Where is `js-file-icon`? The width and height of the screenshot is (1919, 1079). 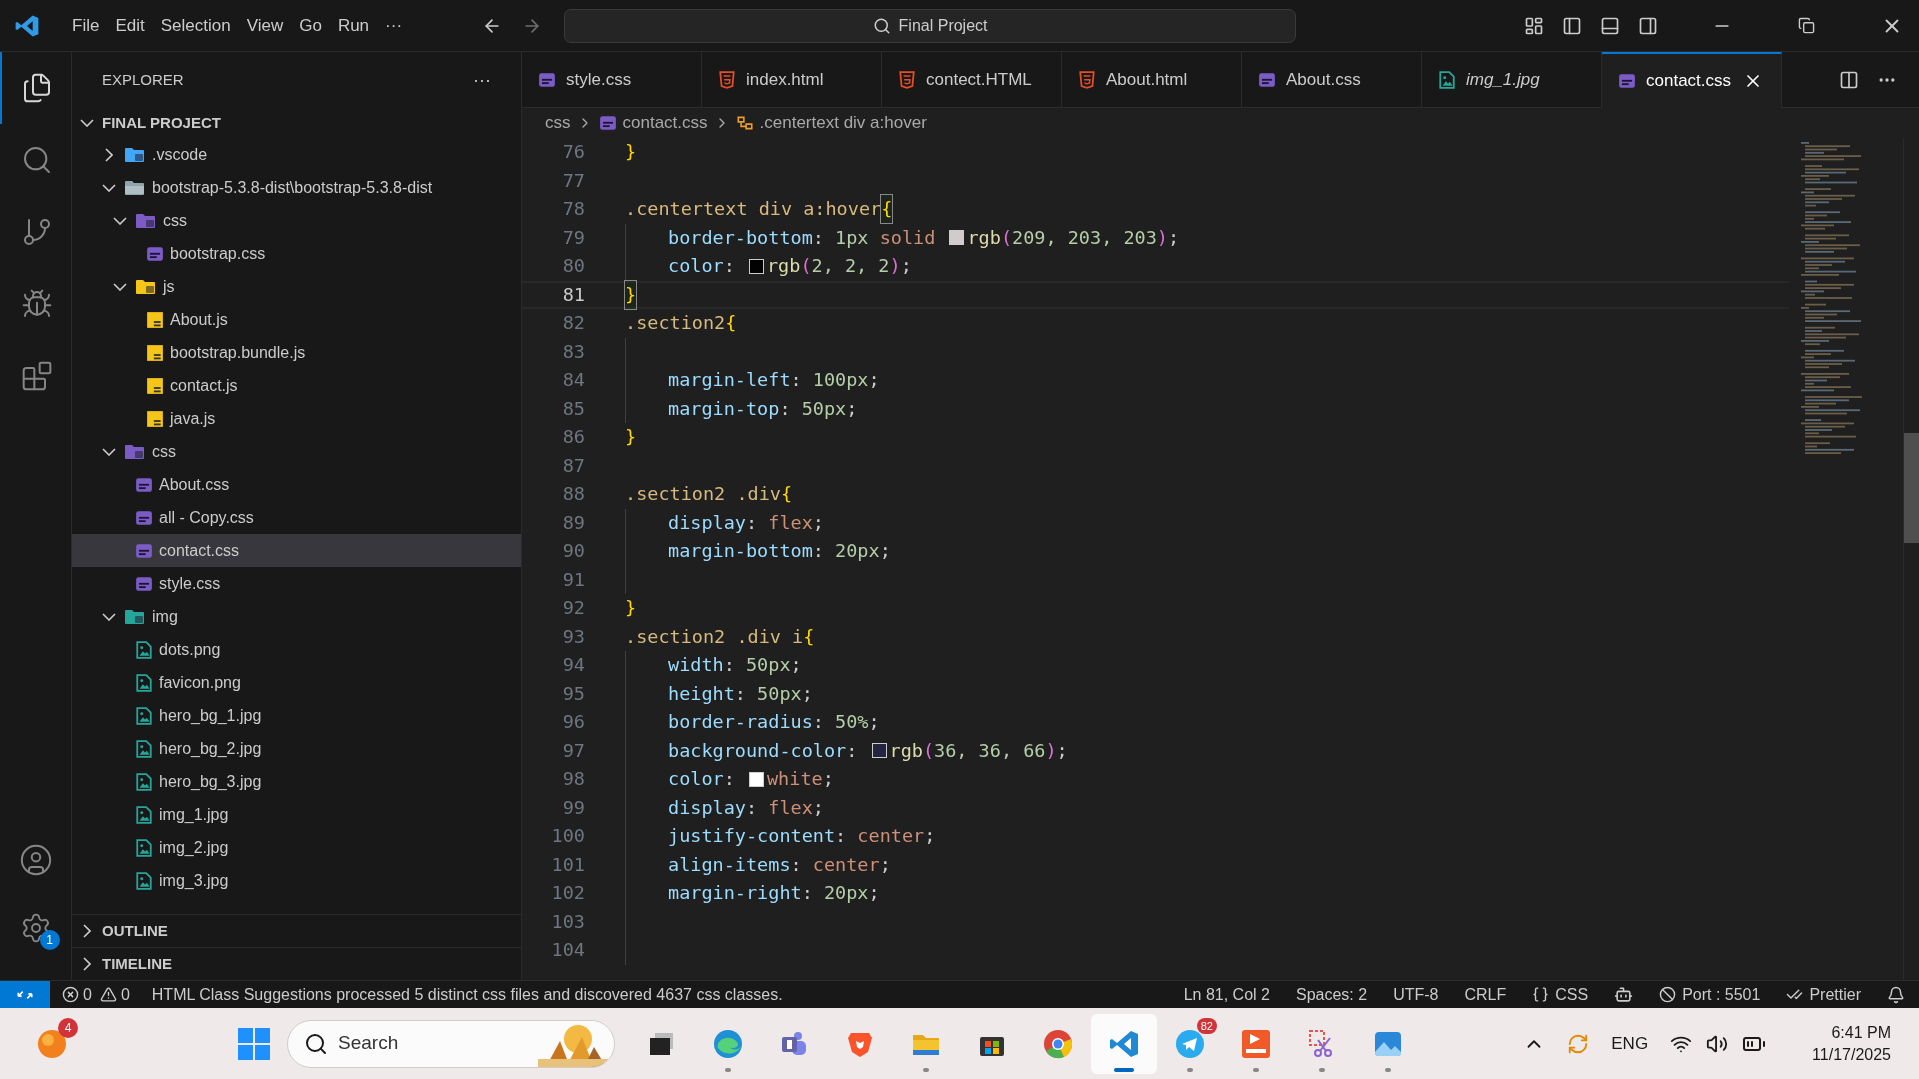 js-file-icon is located at coordinates (155, 418).